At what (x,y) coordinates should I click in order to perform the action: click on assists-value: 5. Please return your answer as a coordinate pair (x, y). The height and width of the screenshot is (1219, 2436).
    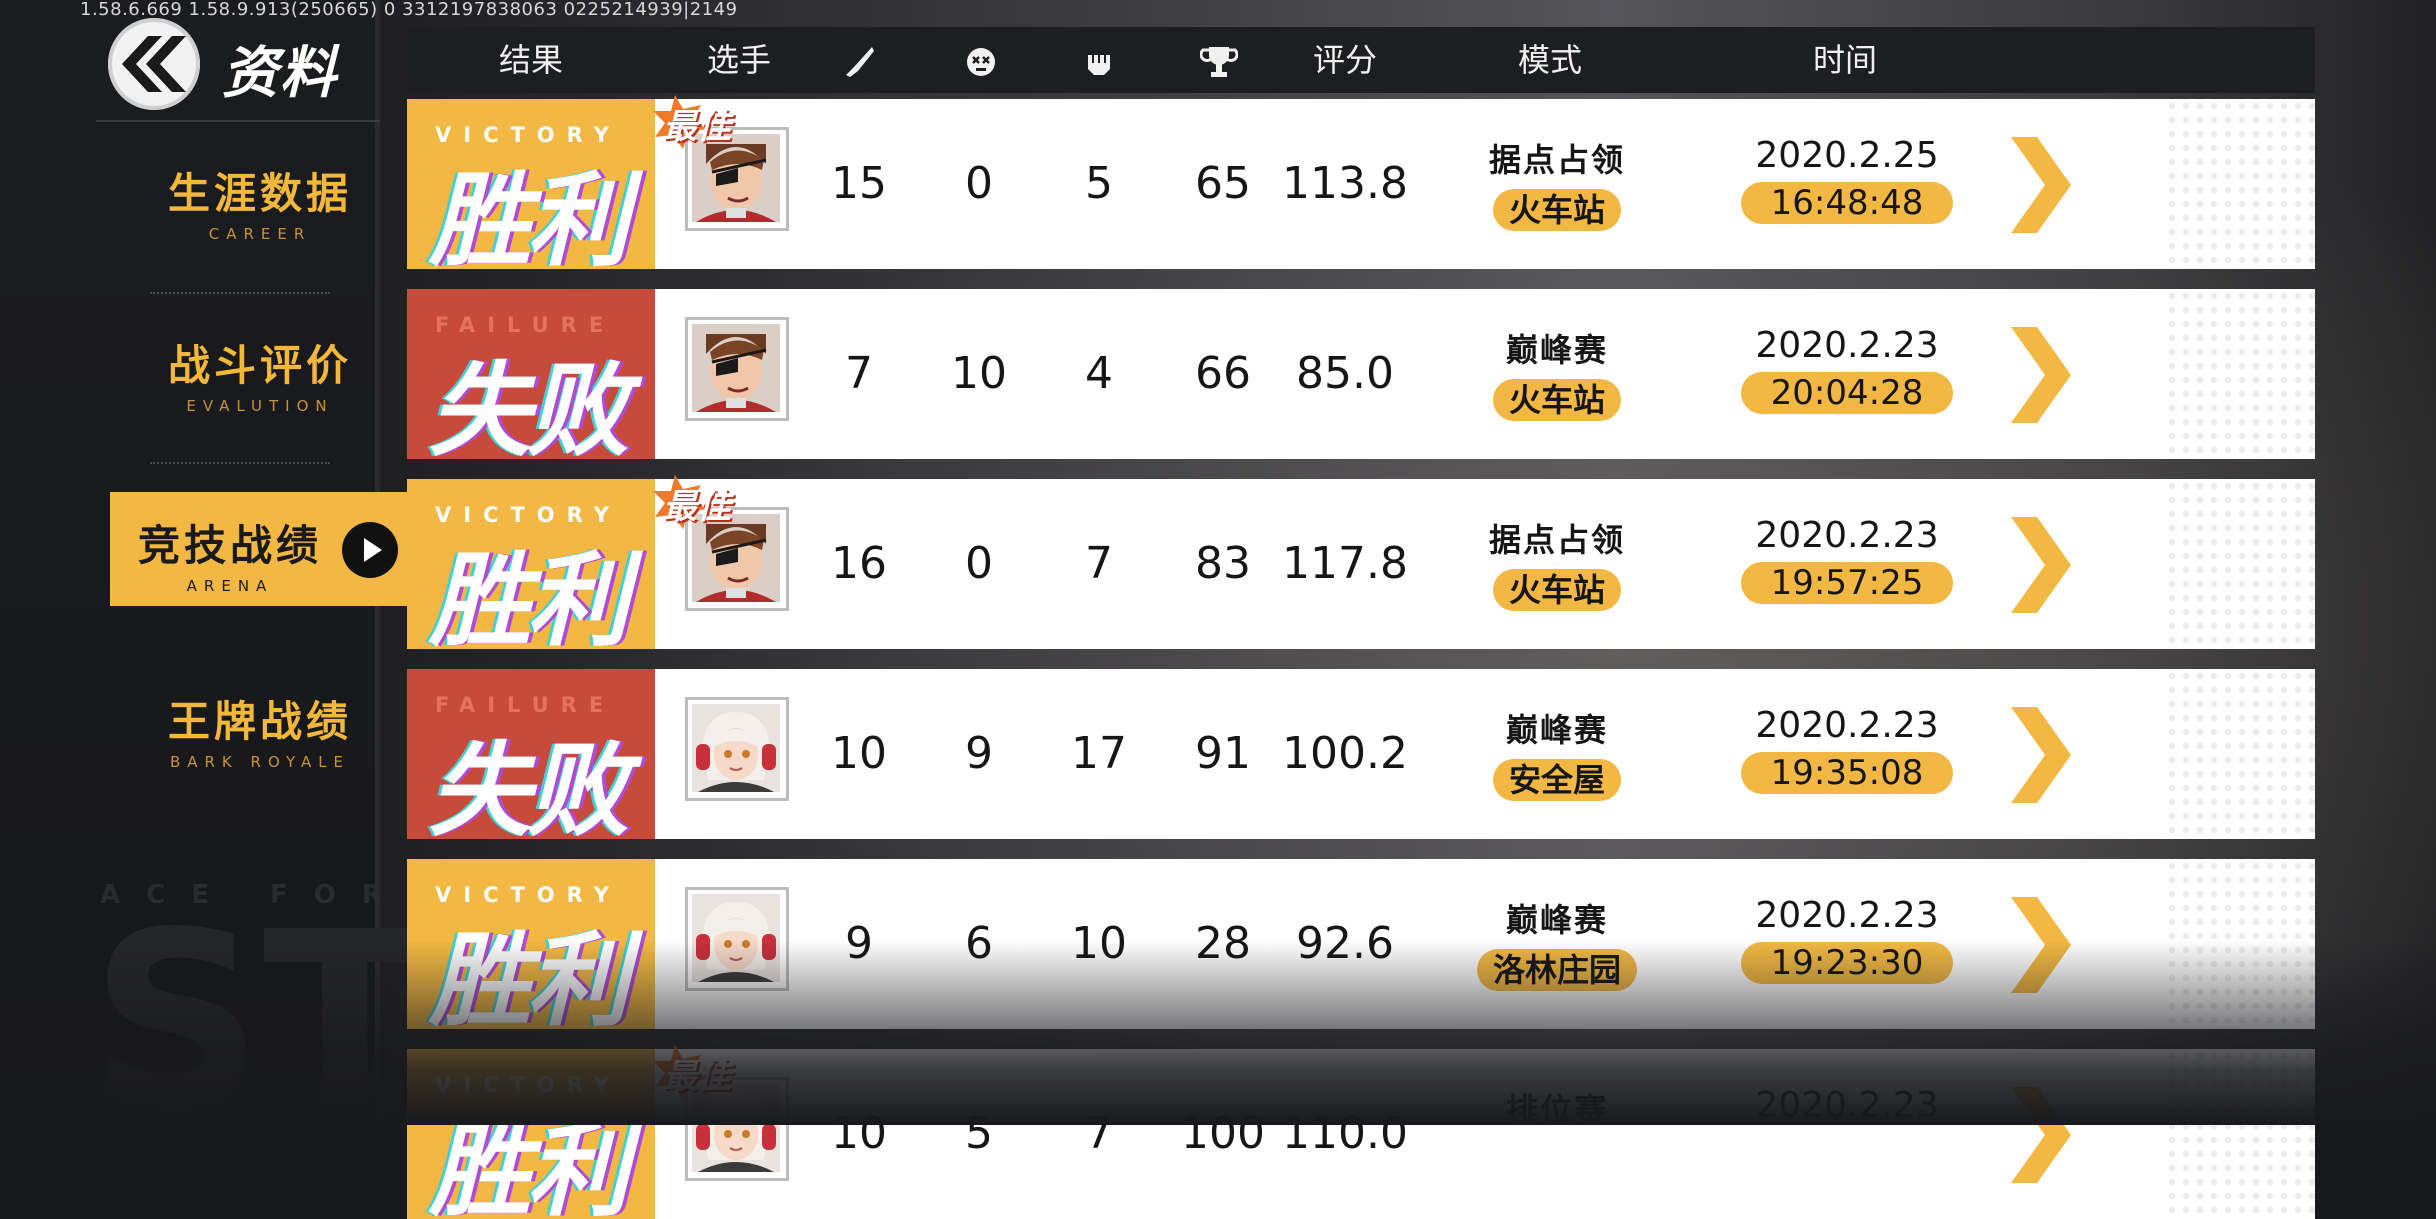
    Looking at the image, I should click on (1099, 183).